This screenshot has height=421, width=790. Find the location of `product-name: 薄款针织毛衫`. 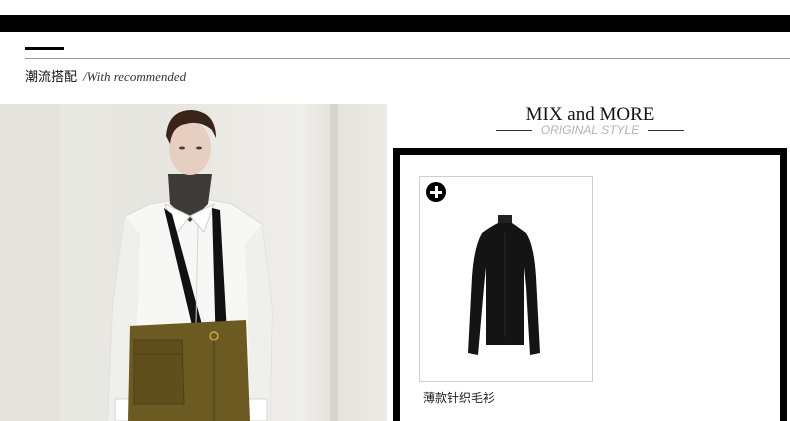

product-name: 薄款针织毛衫 is located at coordinates (459, 397).